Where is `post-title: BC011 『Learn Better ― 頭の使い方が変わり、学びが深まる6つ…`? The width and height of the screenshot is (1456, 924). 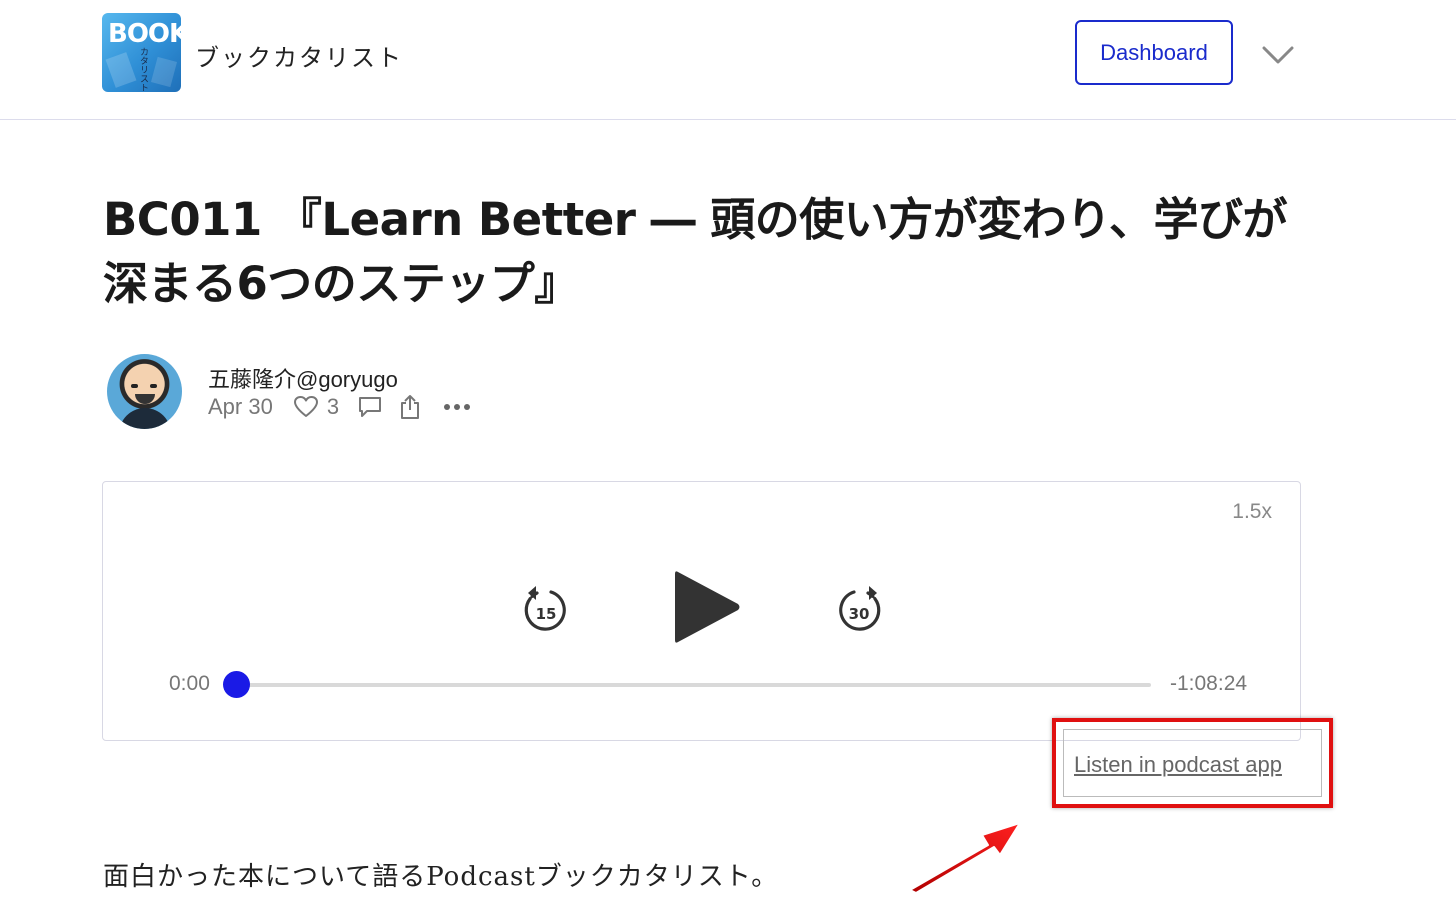 post-title: BC011 『Learn Better ― 頭の使い方が変わり、学びが深まる6つ… is located at coordinates (695, 251).